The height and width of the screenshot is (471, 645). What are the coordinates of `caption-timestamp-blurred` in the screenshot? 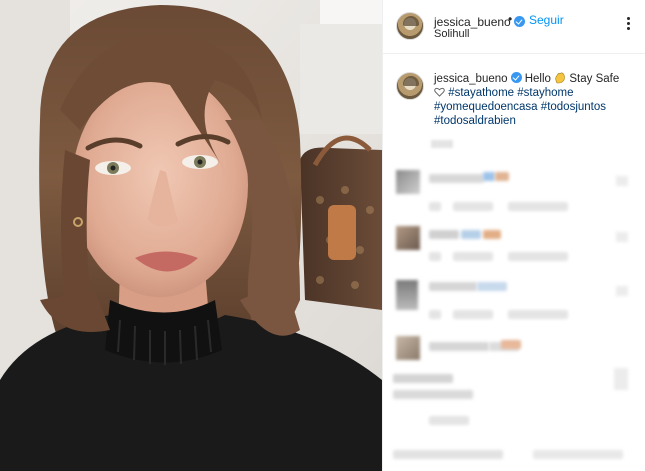 It's located at (442, 144).